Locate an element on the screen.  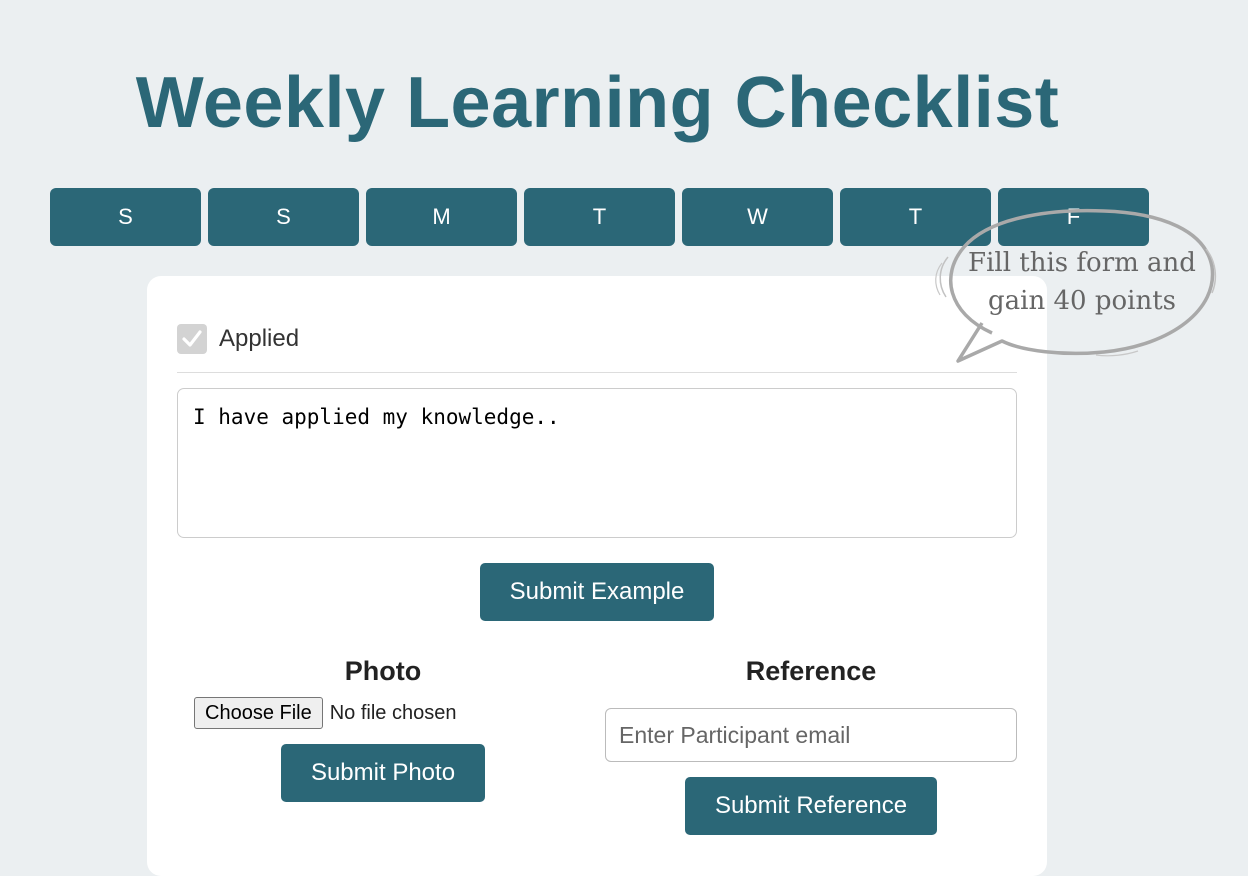
divider is located at coordinates (597, 372).